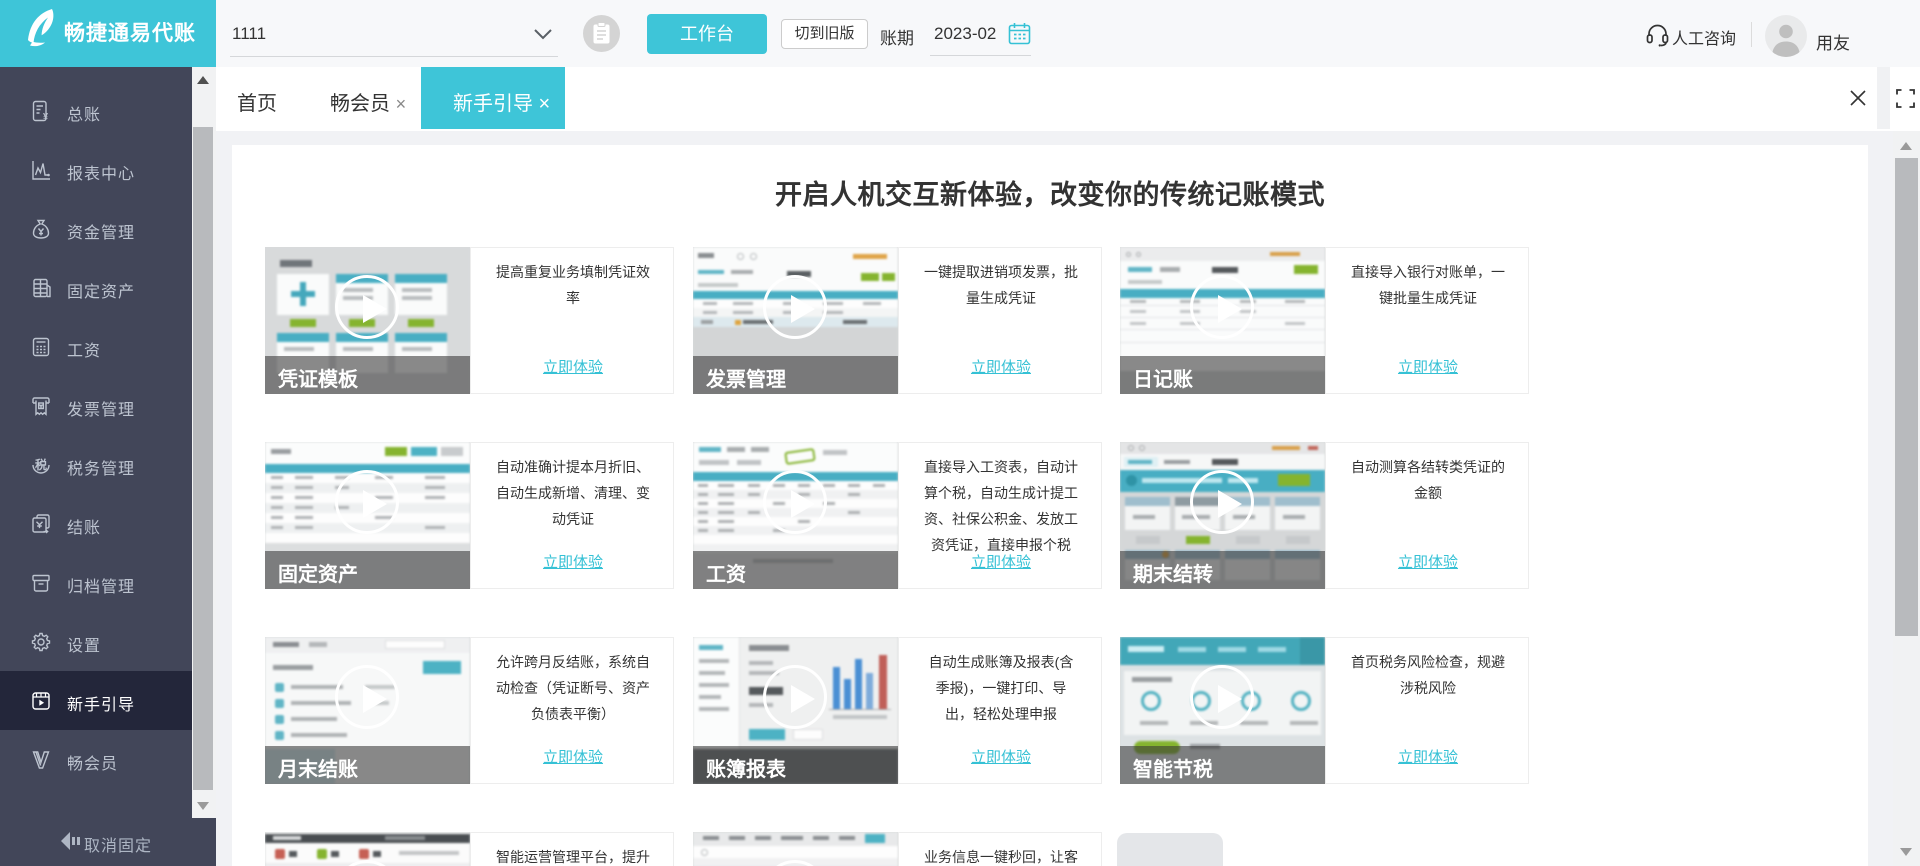 Image resolution: width=1920 pixels, height=866 pixels. Describe the element at coordinates (41, 463) in the screenshot. I see `svg-text: 税` at that location.